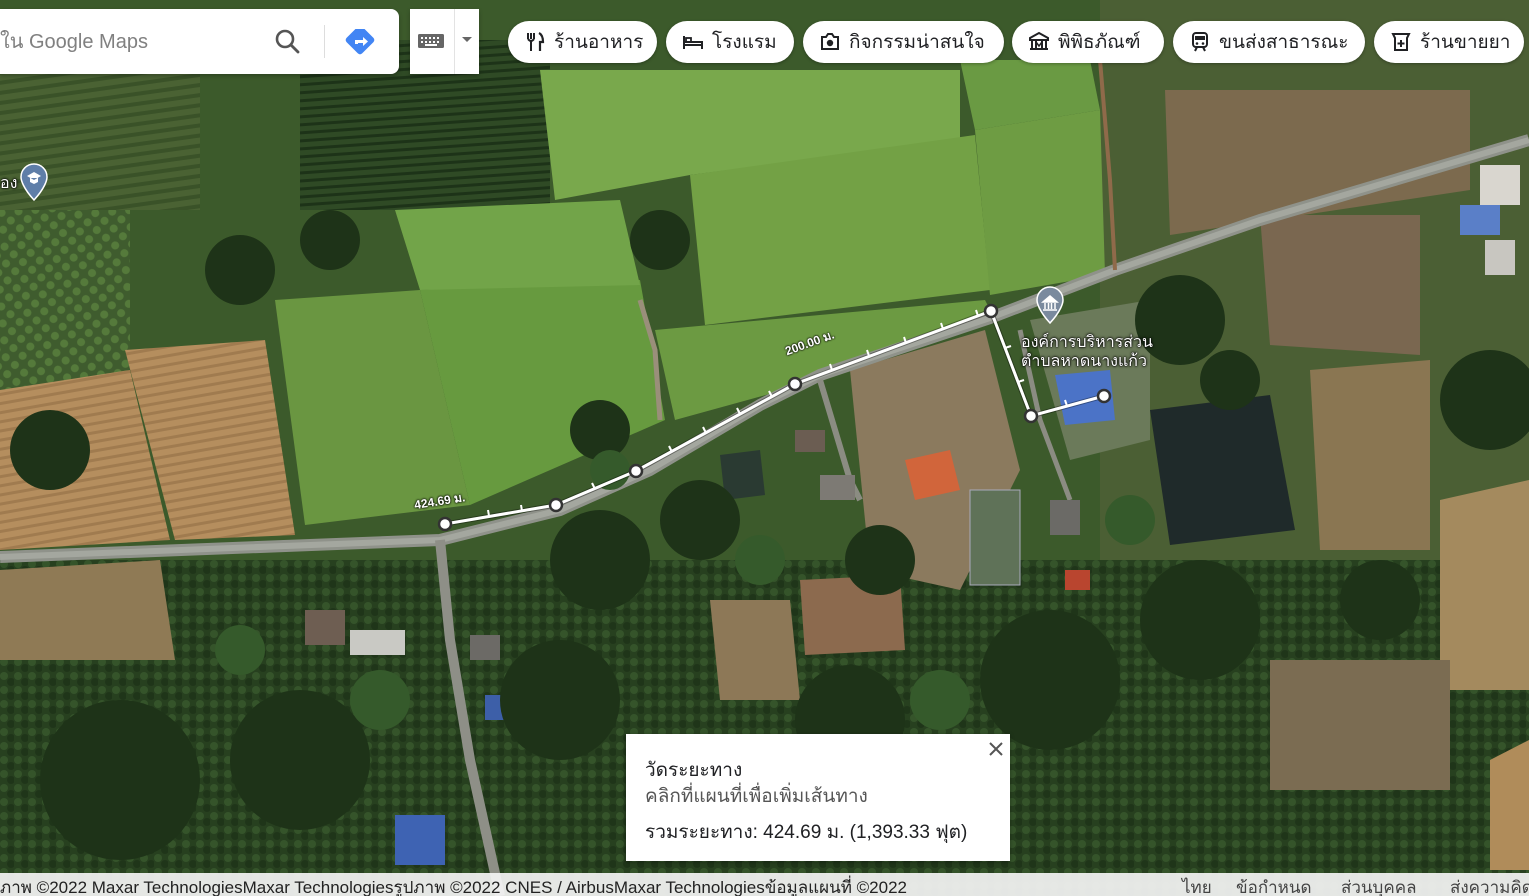 Image resolution: width=1529 pixels, height=896 pixels. What do you see at coordinates (1284, 42) in the screenshot?
I see `chip-label: ขนส่งสาธารณะ` at bounding box center [1284, 42].